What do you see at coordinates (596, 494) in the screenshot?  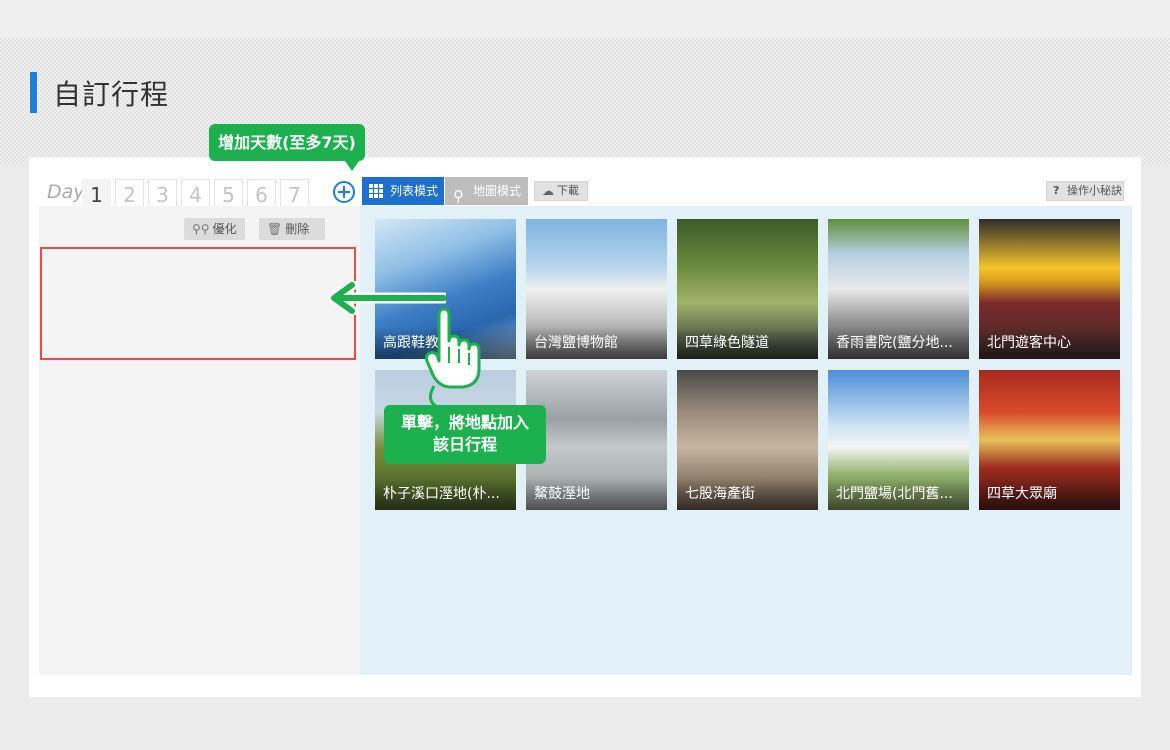 I see `place-card-label: 鰲鼓溼地` at bounding box center [596, 494].